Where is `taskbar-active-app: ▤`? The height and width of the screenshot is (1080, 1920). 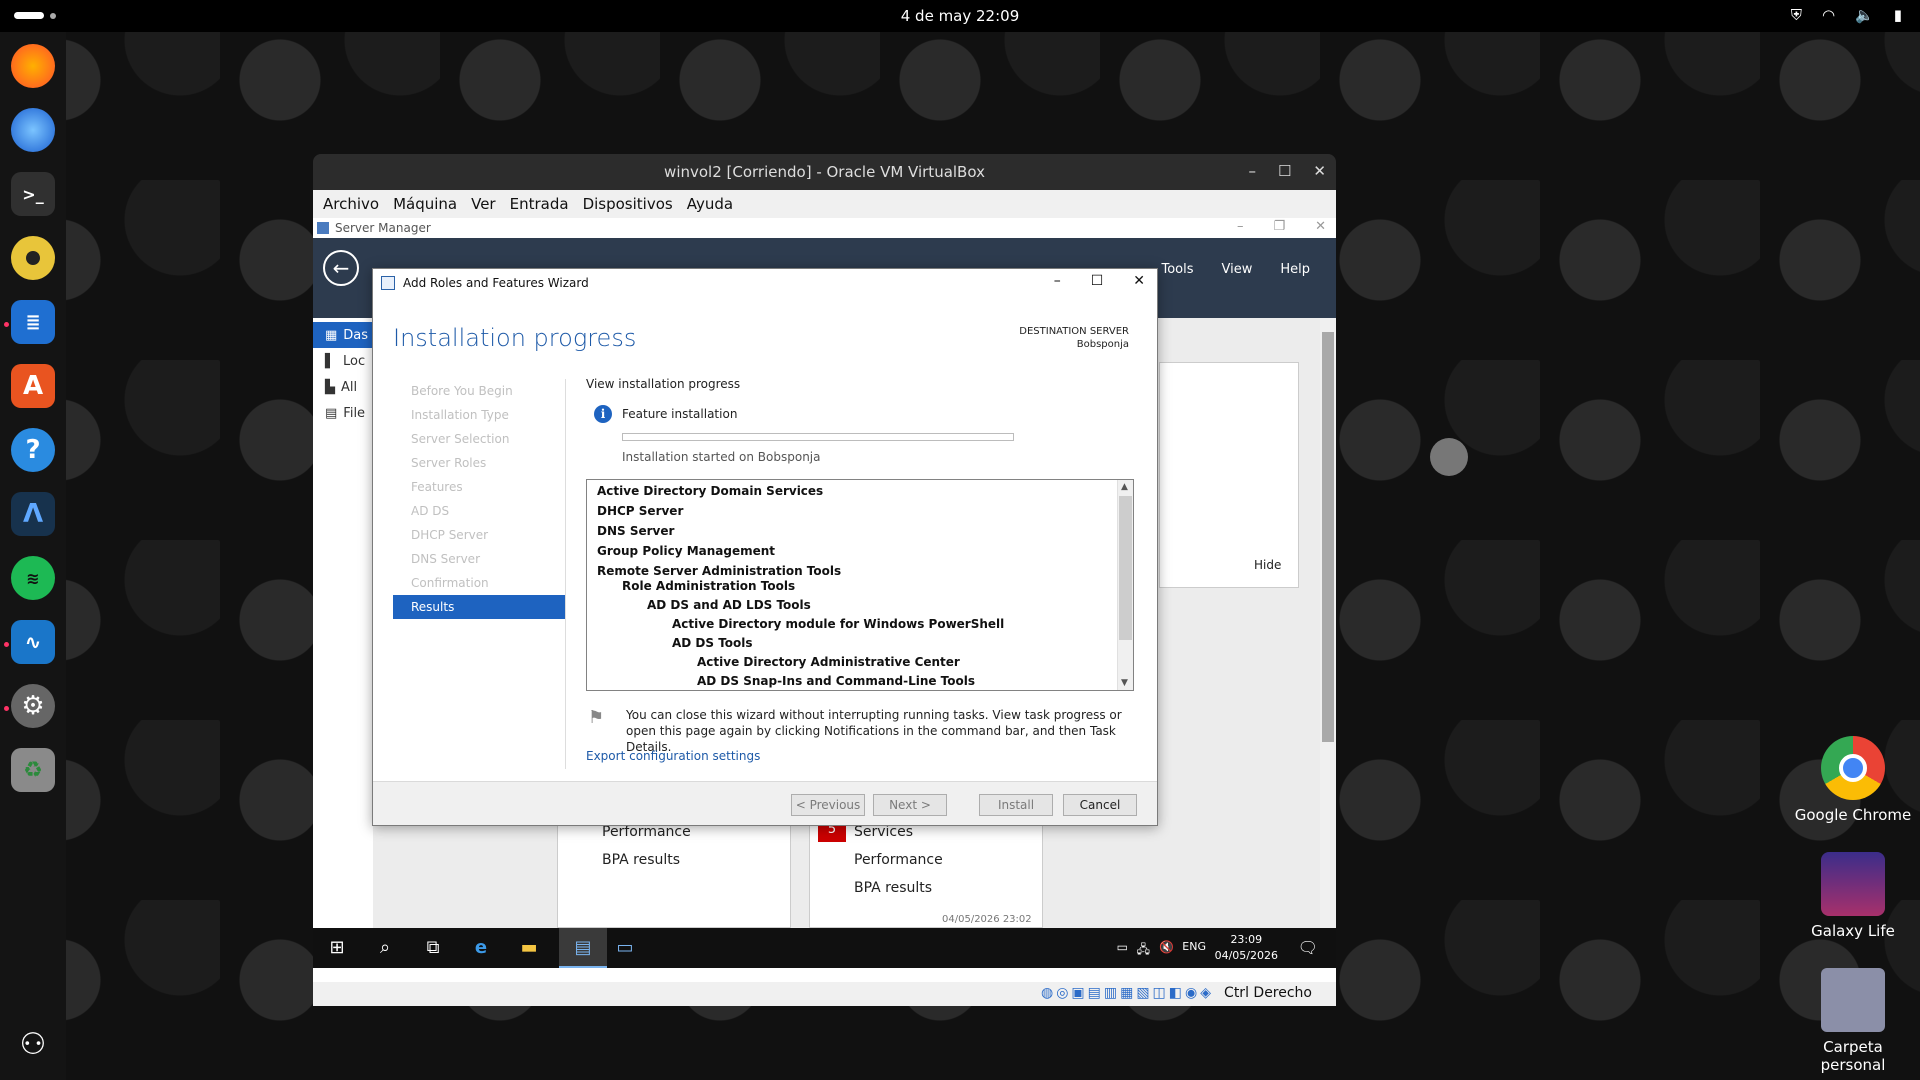 taskbar-active-app: ▤ is located at coordinates (583, 948).